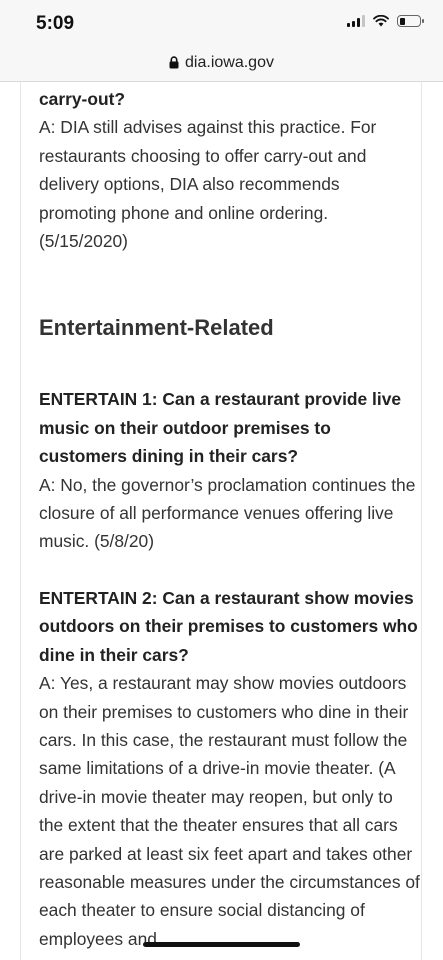  What do you see at coordinates (156, 328) in the screenshot?
I see `section-heading: Entertainment-Related` at bounding box center [156, 328].